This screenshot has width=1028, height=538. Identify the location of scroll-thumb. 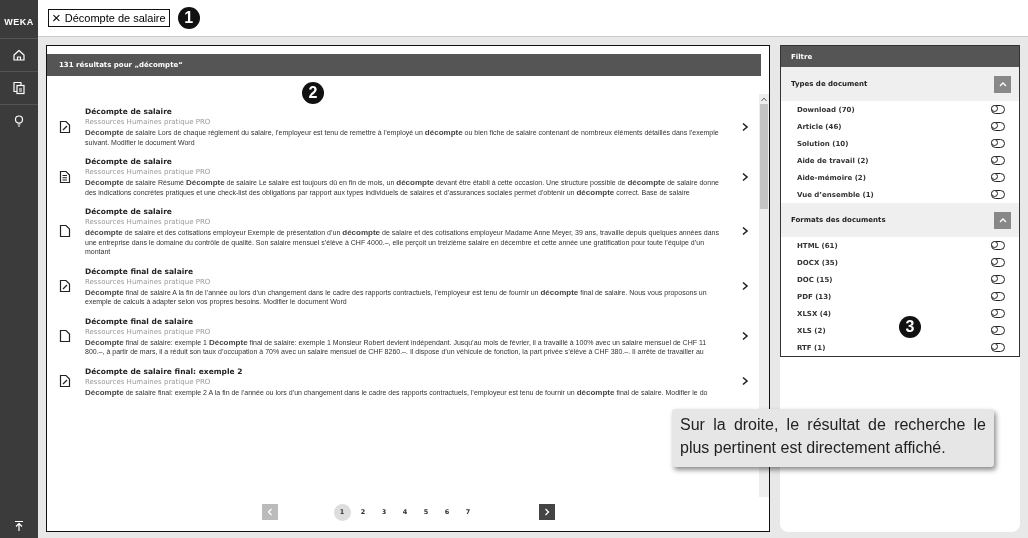
(764, 156).